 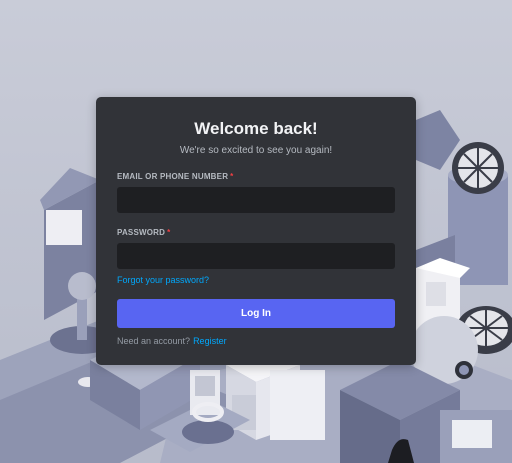 I want to click on email-field, so click(x=256, y=200).